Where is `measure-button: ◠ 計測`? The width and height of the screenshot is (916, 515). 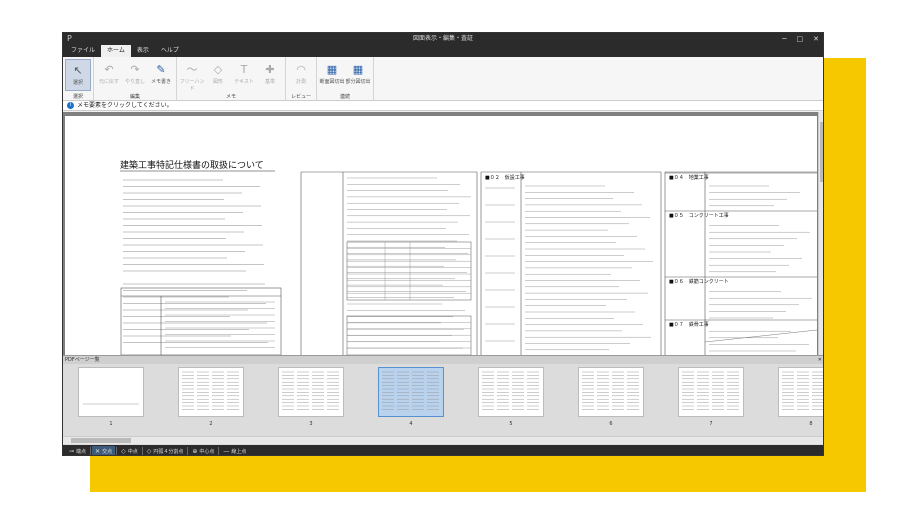 measure-button: ◠ 計測 is located at coordinates (301, 75).